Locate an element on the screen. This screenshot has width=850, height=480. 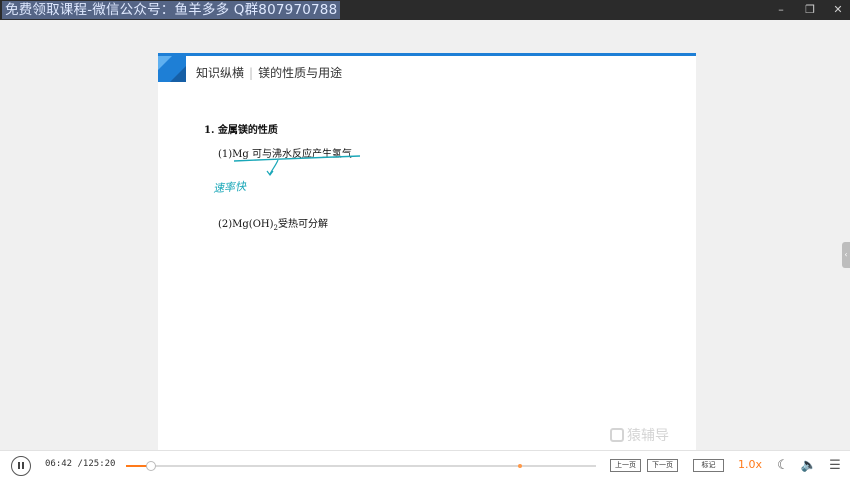
slide-header-title: 镁的性质与用途 is located at coordinates (300, 73).